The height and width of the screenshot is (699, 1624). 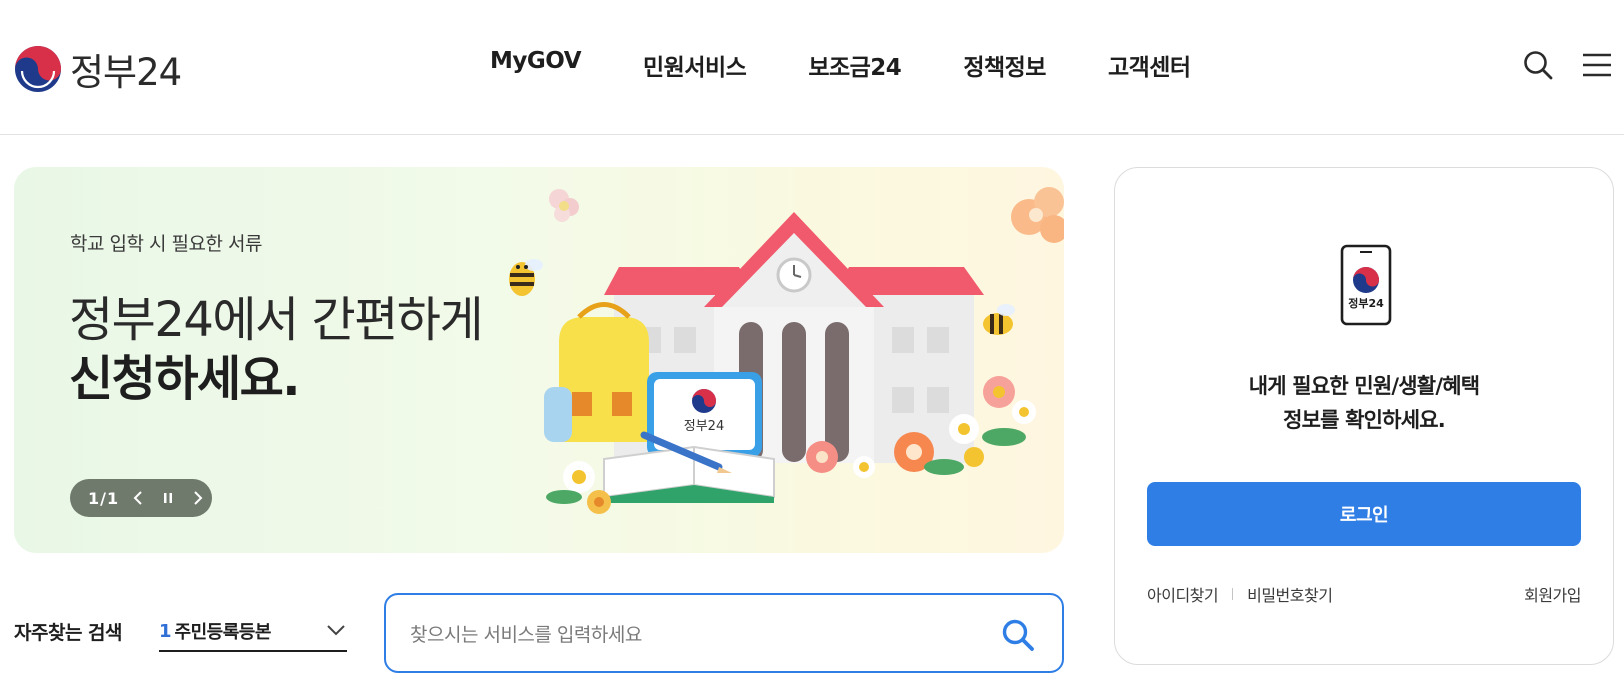 What do you see at coordinates (1290, 594) in the screenshot?
I see `find-password-link: 비밀번호찾기` at bounding box center [1290, 594].